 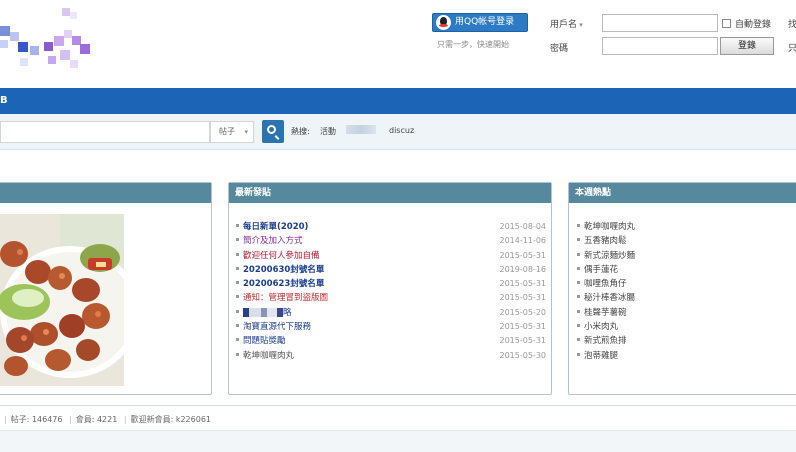 I want to click on newest-post-title: 淘寶直源代下服務, so click(x=277, y=327).